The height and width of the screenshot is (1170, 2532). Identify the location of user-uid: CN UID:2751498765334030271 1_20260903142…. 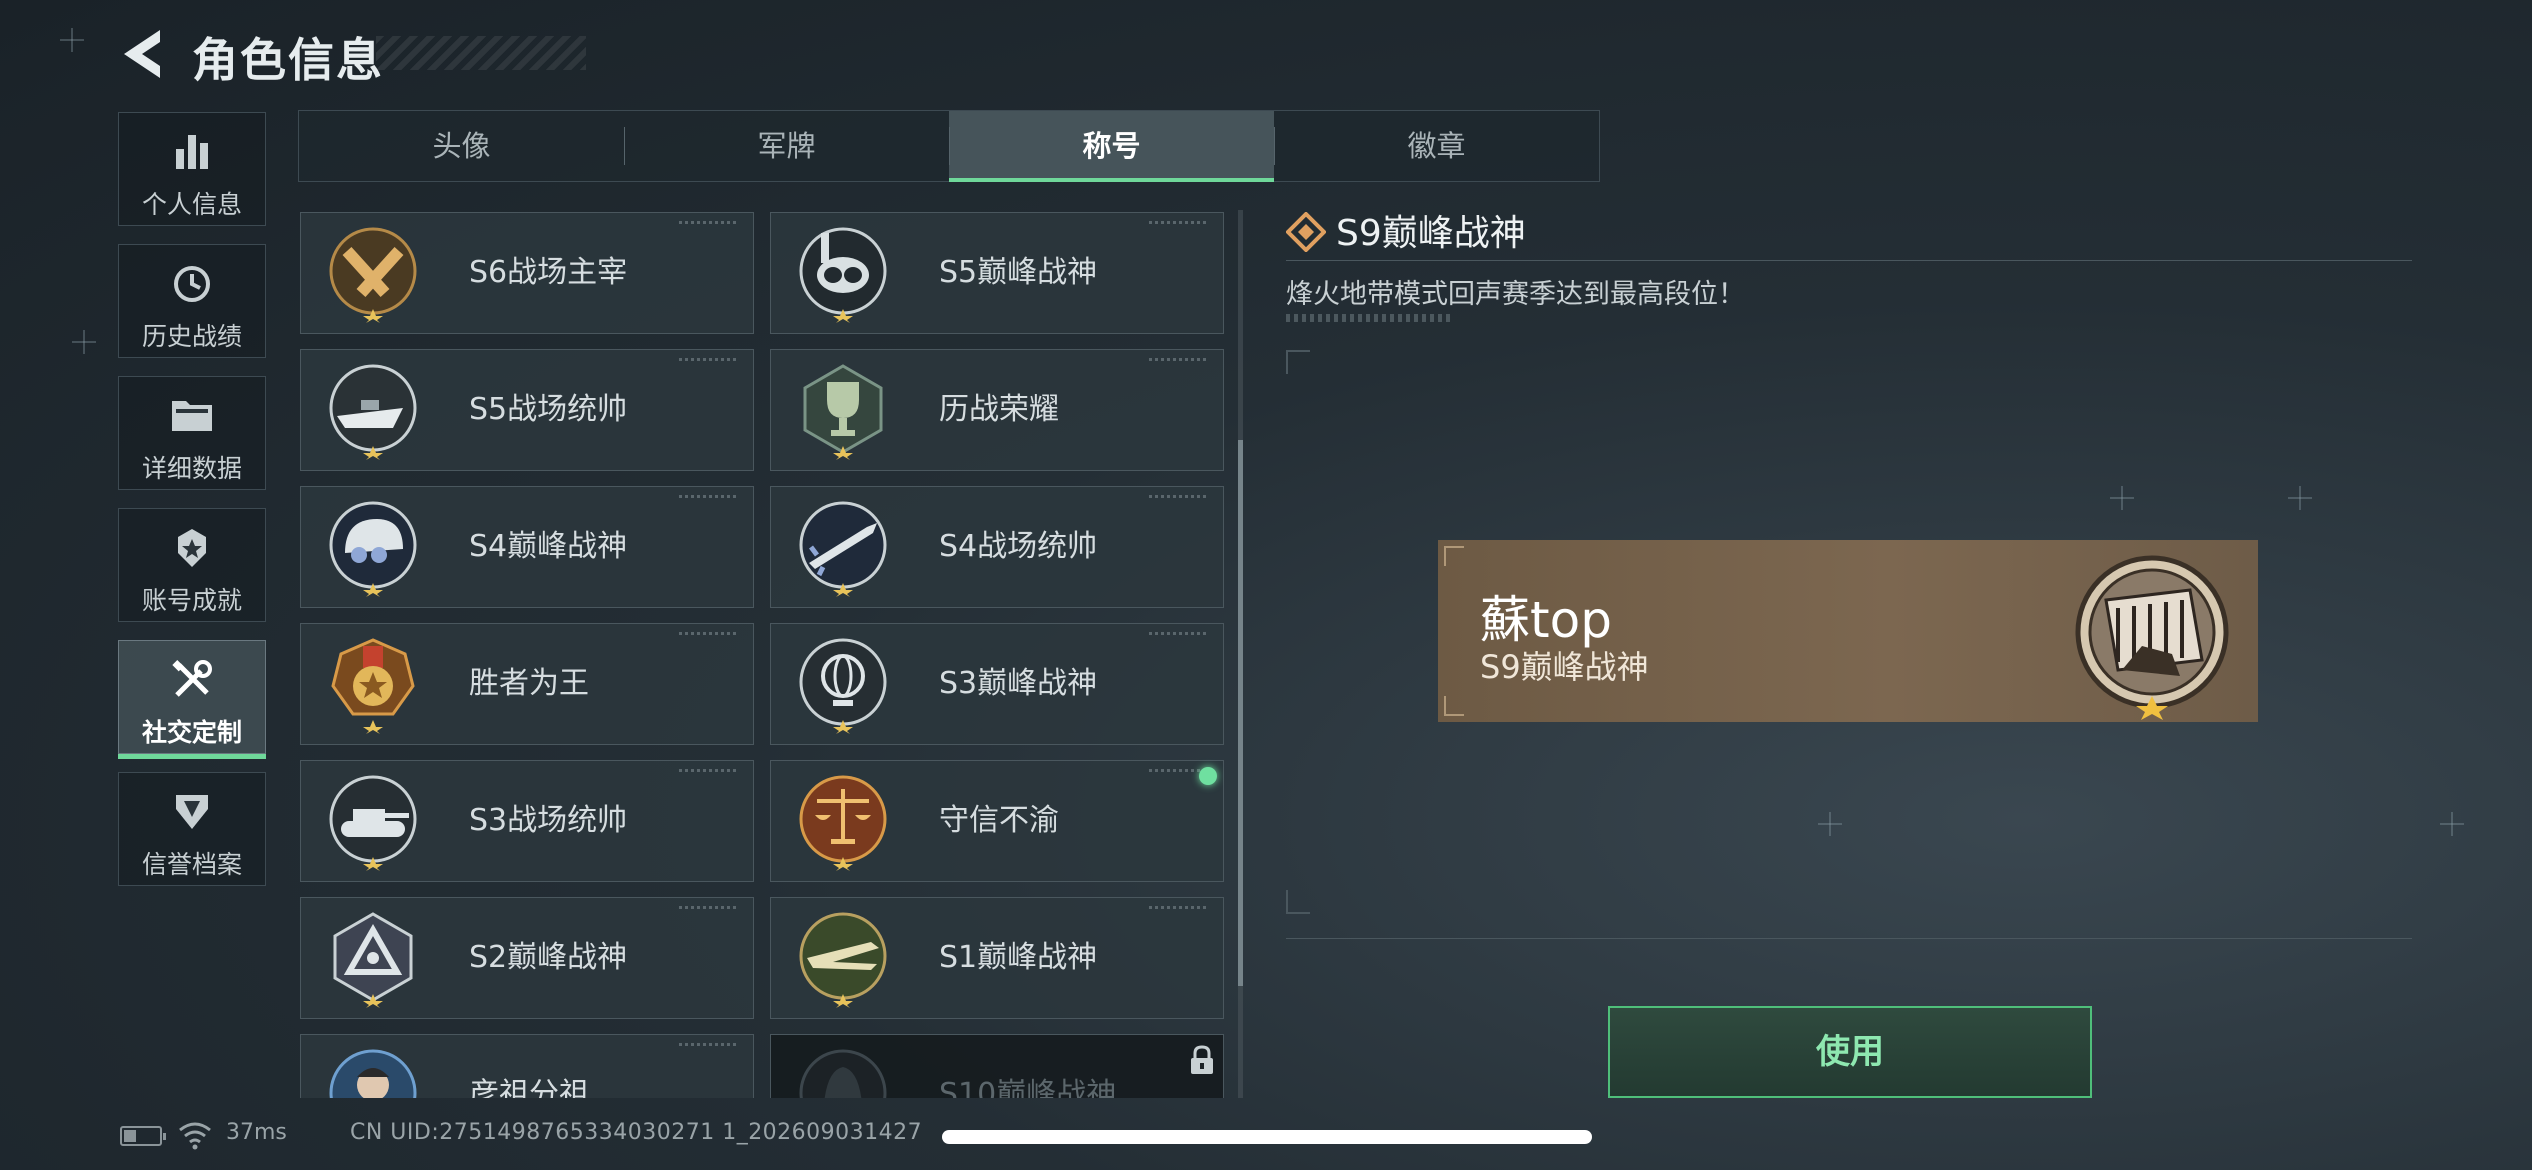
(636, 1132).